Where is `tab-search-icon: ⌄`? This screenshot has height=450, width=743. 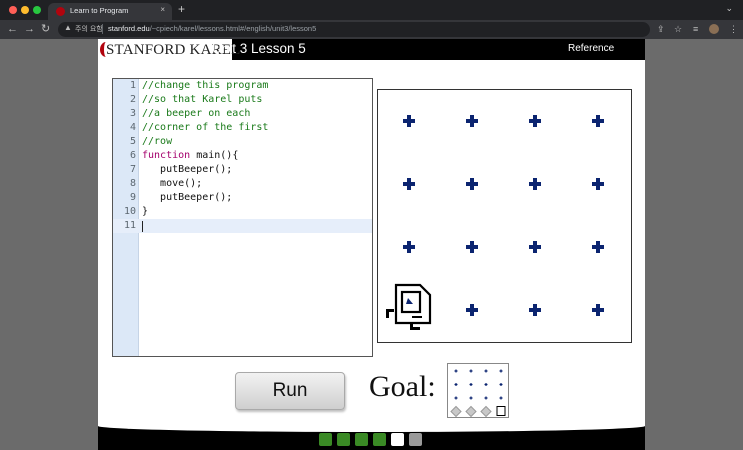 tab-search-icon: ⌄ is located at coordinates (729, 8).